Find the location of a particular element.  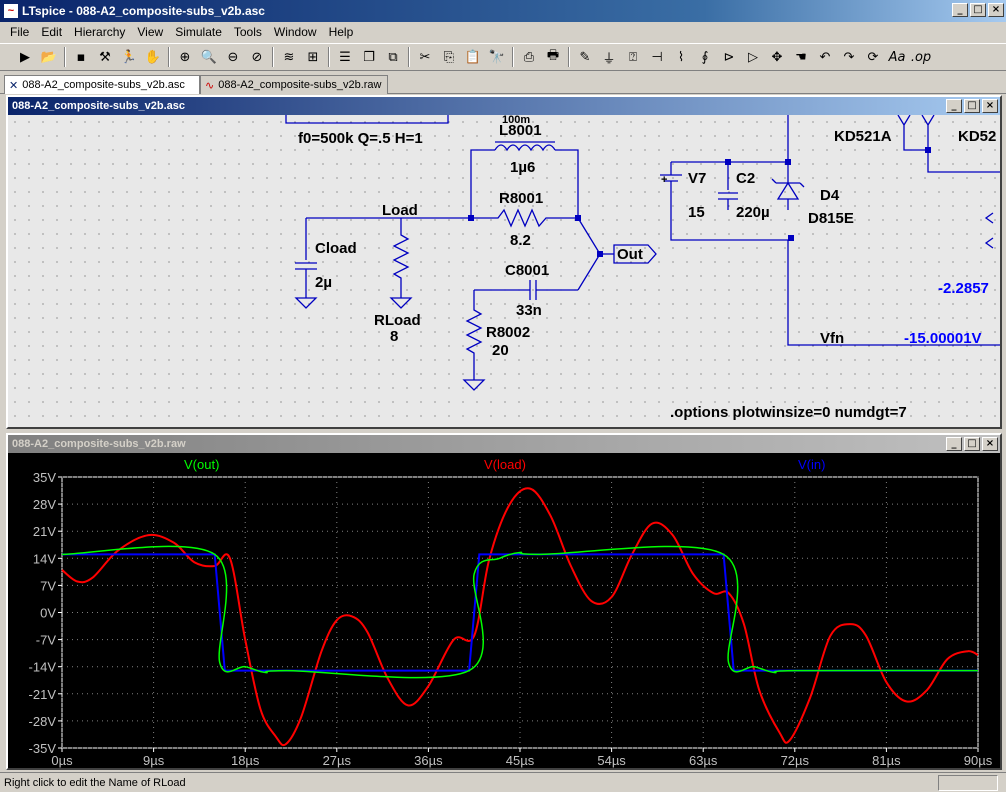

spice-directive-text: .options plotwinsize=0 numdgt=7 is located at coordinates (788, 412).